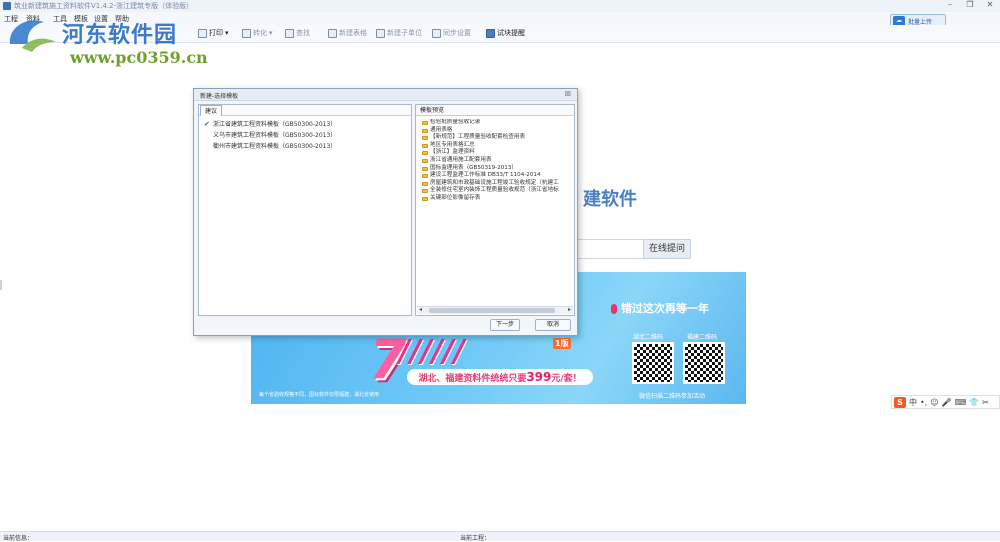 The height and width of the screenshot is (542, 1000). What do you see at coordinates (495, 110) in the screenshot?
I see `preview-header: 模板预览` at bounding box center [495, 110].